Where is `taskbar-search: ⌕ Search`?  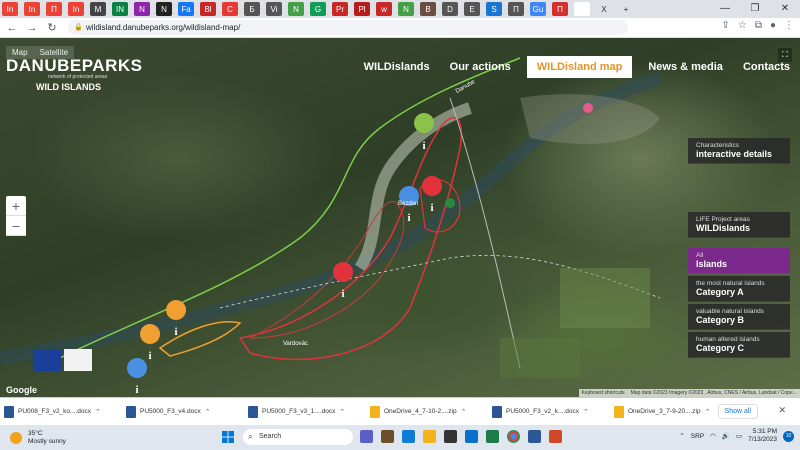
taskbar-search: ⌕ Search is located at coordinates (298, 437).